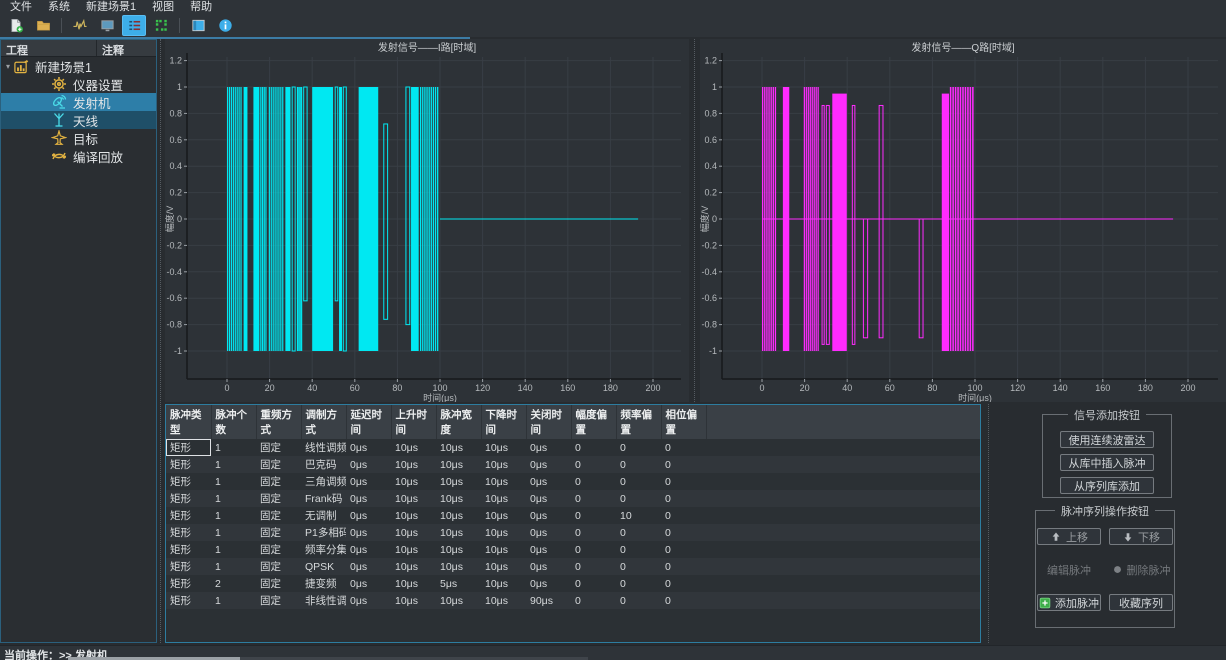 The image size is (1226, 660). I want to click on edit-pulse-button: 编辑脉冲, so click(1069, 569).